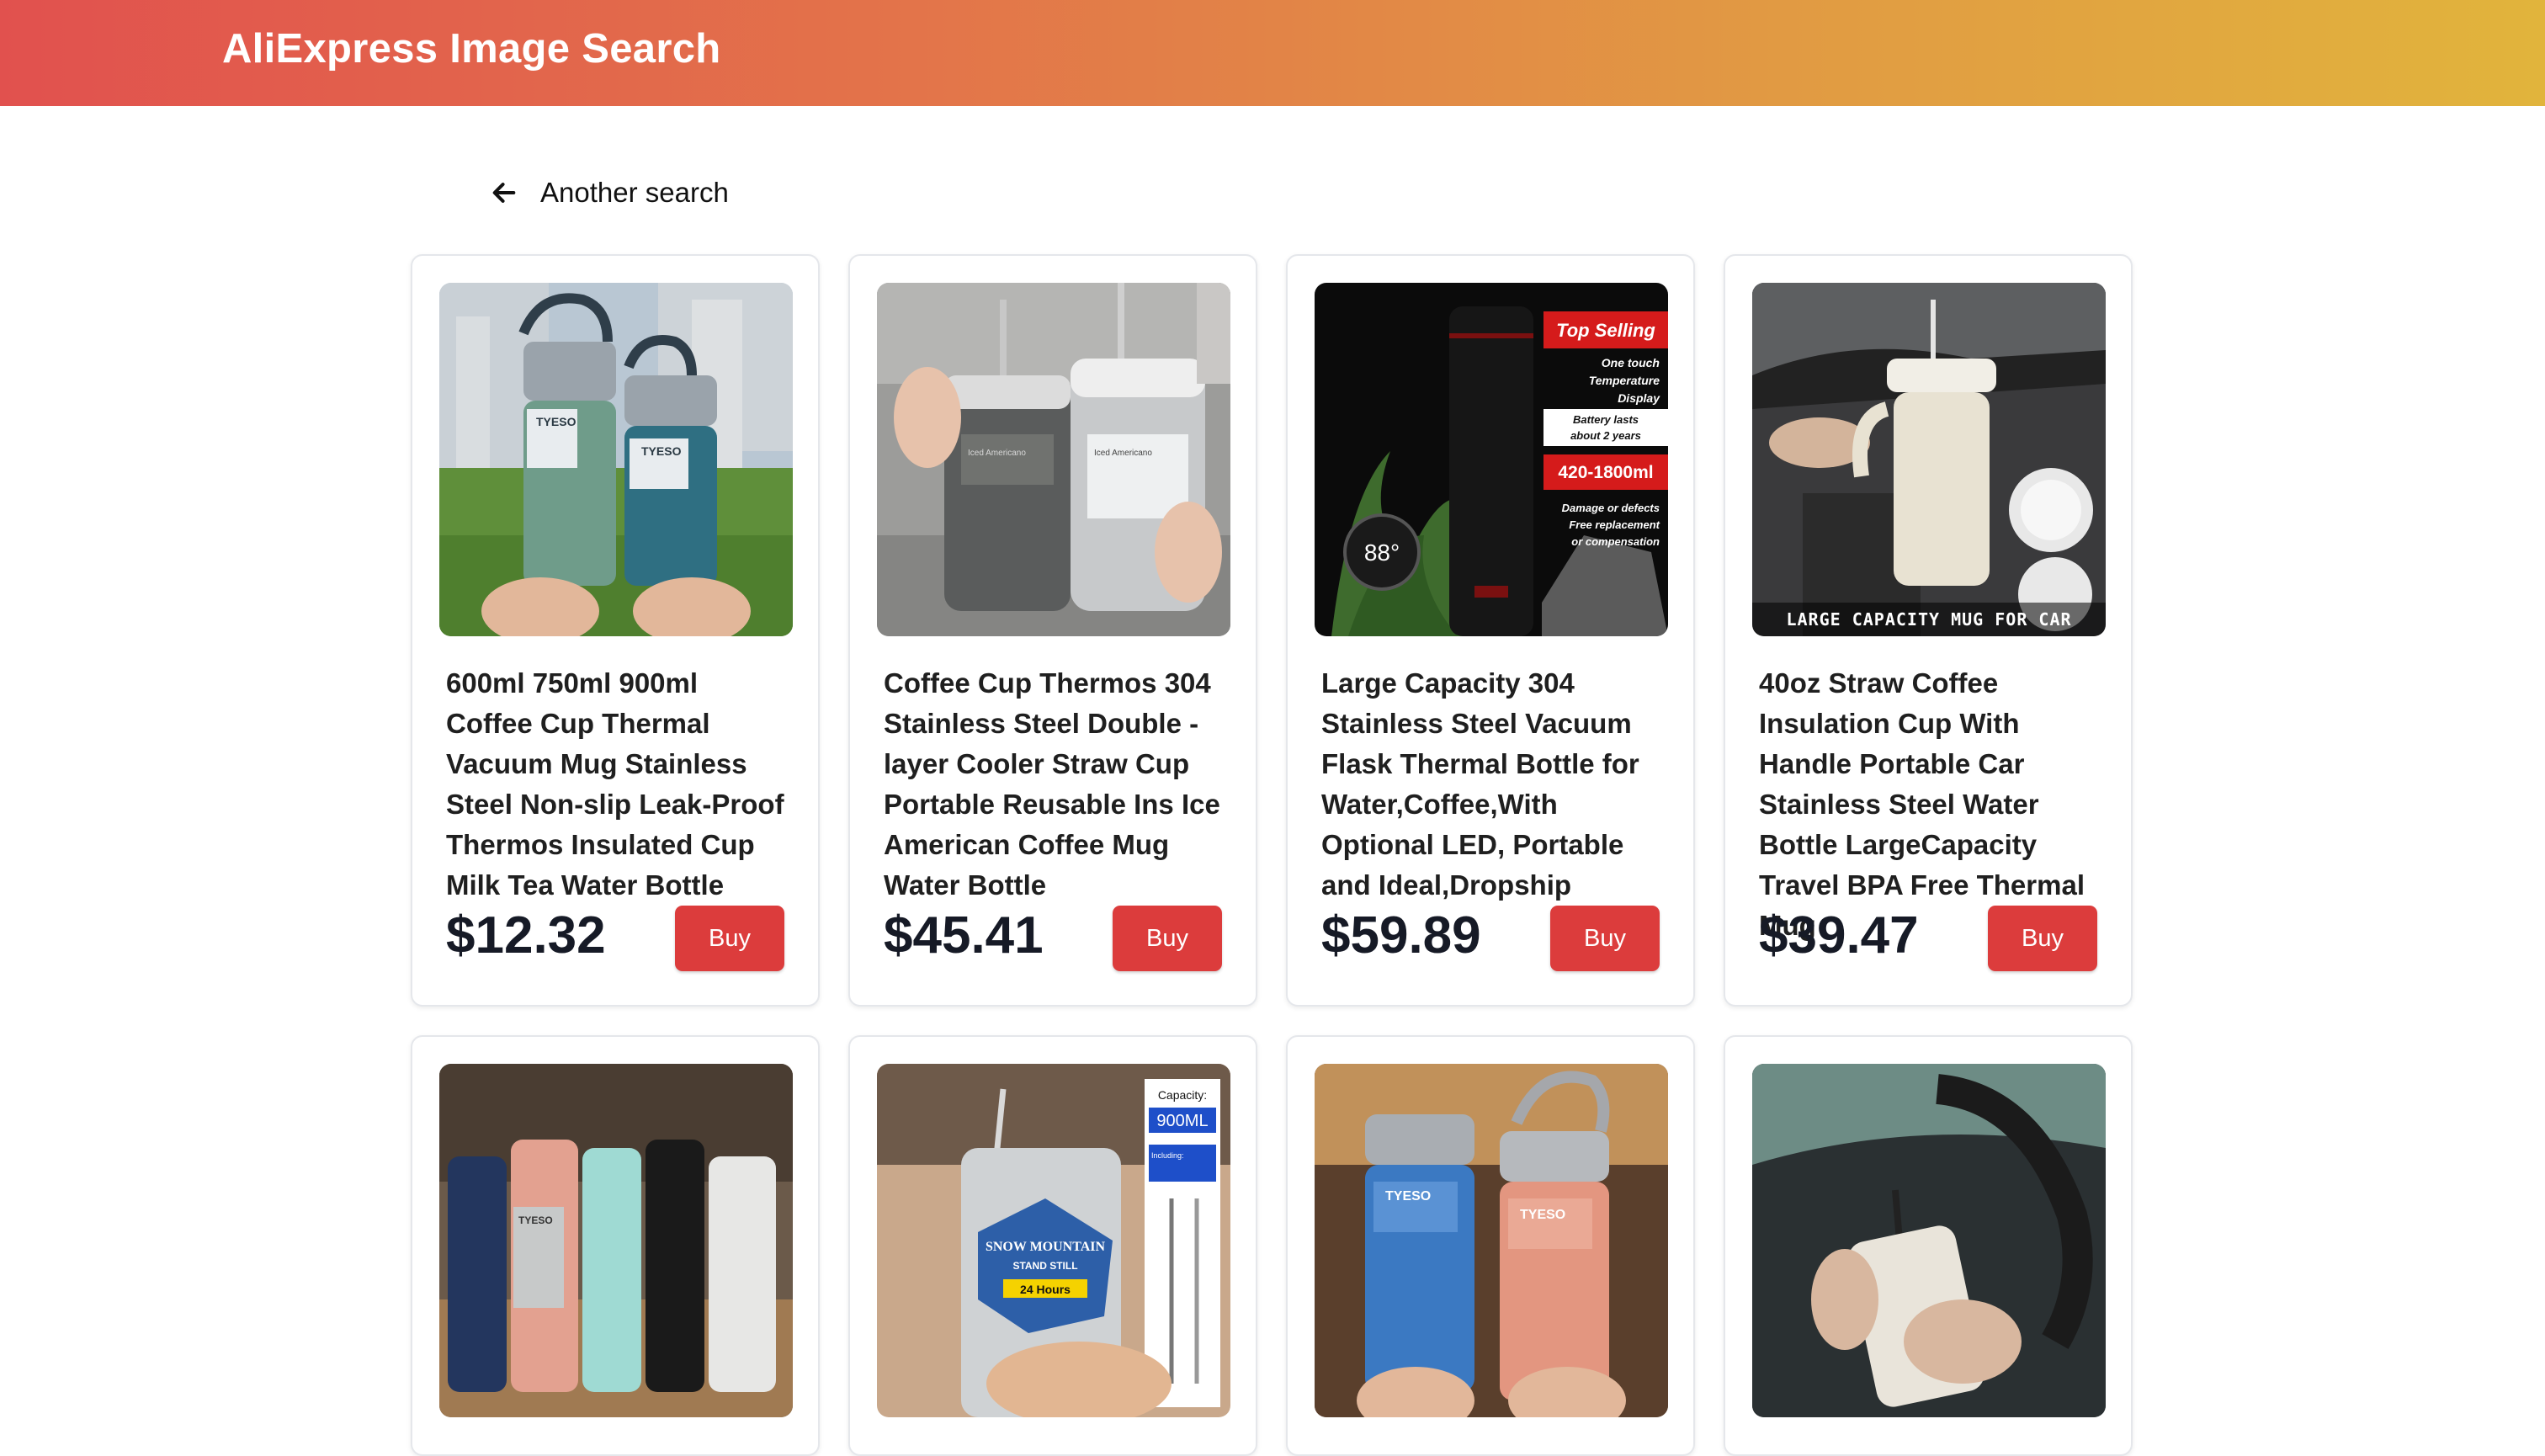  I want to click on app-title: AliExpress Image Search, so click(472, 49).